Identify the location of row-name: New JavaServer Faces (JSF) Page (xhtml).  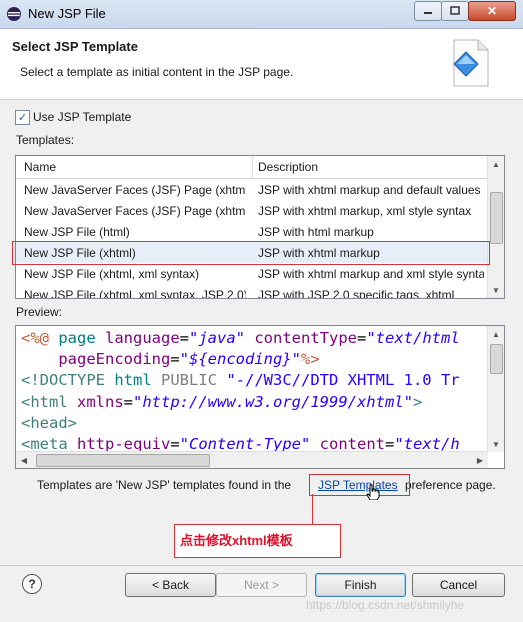
(135, 190).